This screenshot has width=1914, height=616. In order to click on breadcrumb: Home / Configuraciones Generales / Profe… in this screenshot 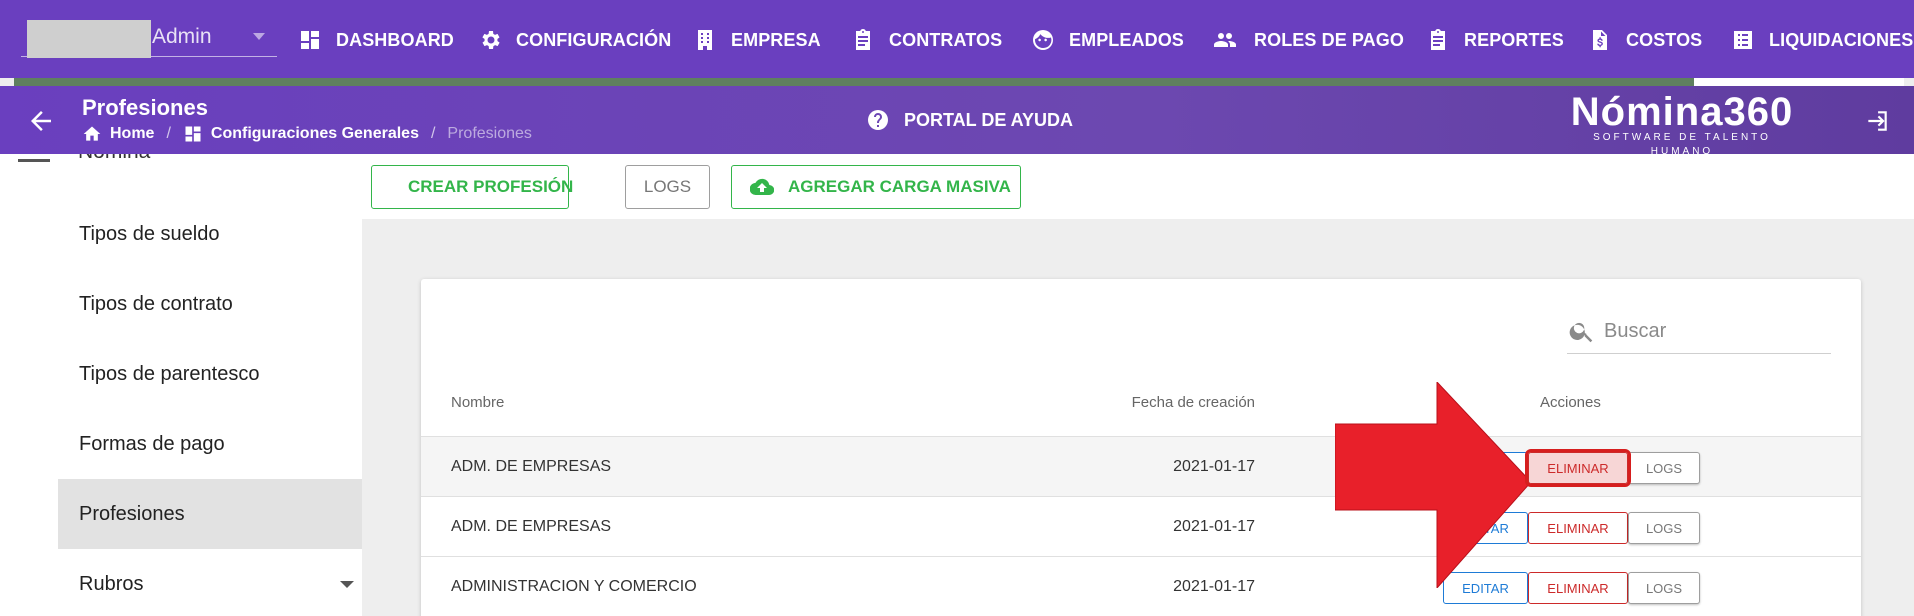, I will do `click(307, 134)`.